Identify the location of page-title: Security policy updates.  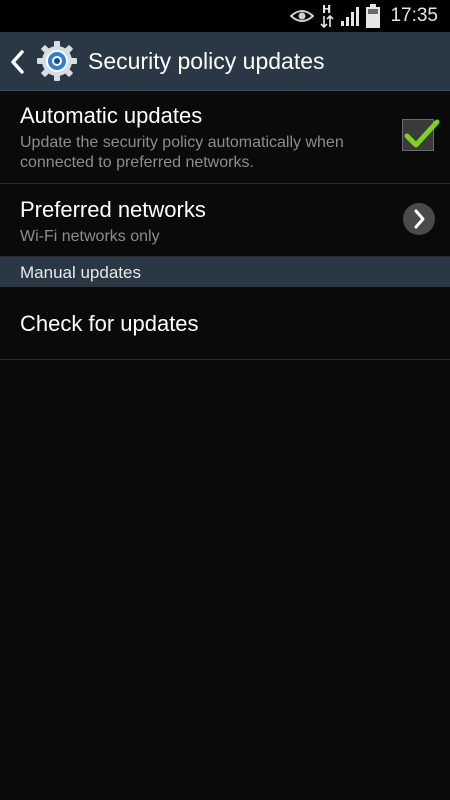
(206, 61).